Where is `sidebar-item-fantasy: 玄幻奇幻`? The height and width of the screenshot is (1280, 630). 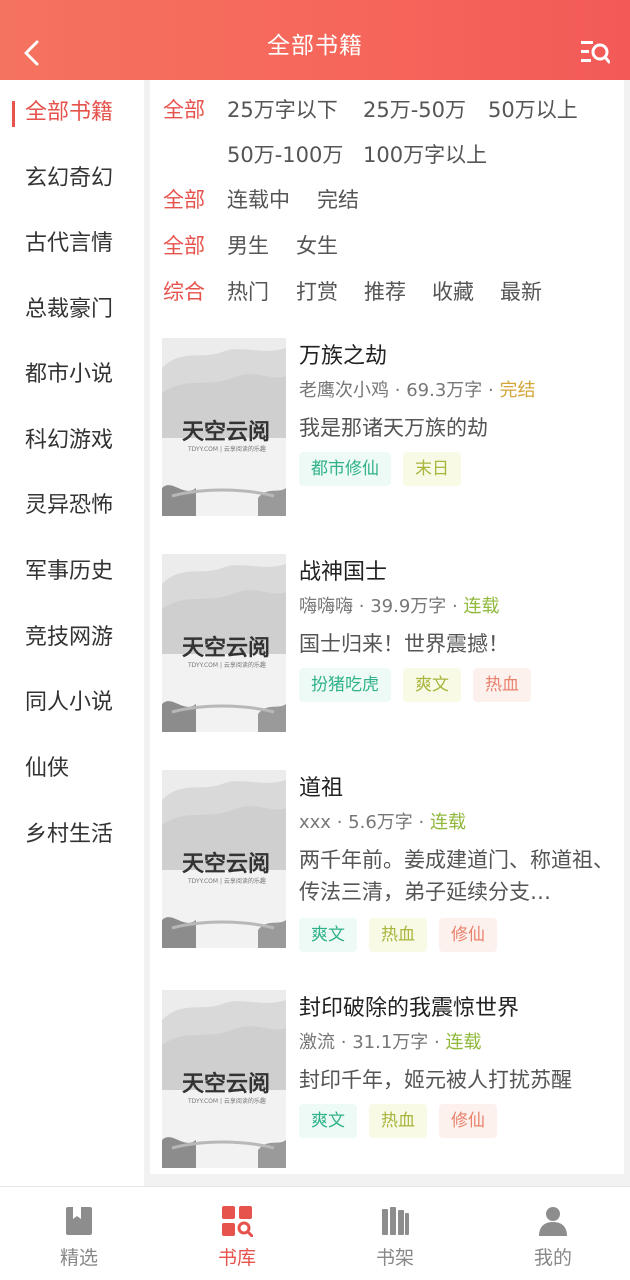 sidebar-item-fantasy: 玄幻奇幻 is located at coordinates (72, 179).